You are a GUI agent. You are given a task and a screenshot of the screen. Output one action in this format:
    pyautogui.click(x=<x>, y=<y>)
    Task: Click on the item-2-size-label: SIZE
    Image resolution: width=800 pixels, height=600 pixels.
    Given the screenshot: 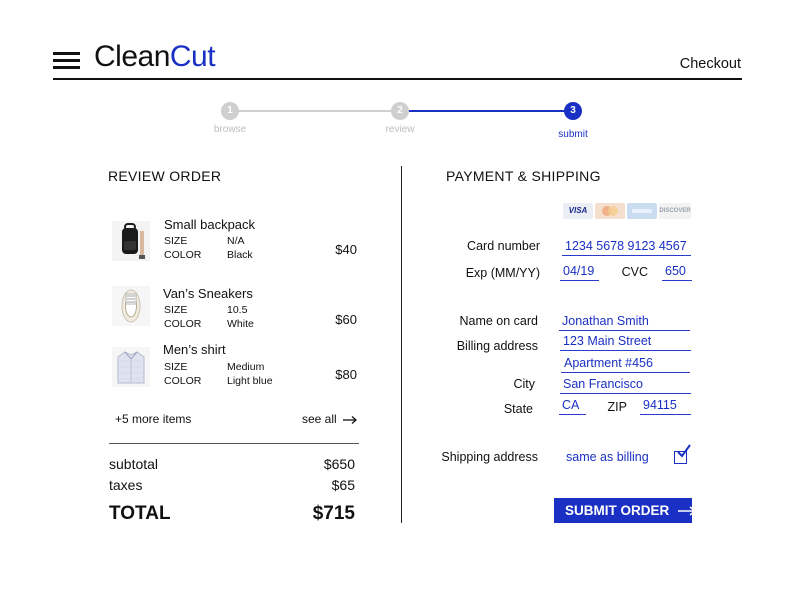 What is the action you would take?
    pyautogui.click(x=176, y=310)
    